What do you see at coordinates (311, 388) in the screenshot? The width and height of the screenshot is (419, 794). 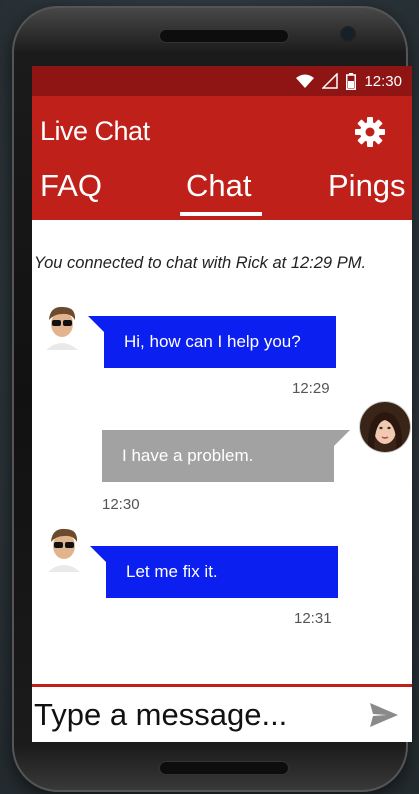 I see `message-time: 12:29` at bounding box center [311, 388].